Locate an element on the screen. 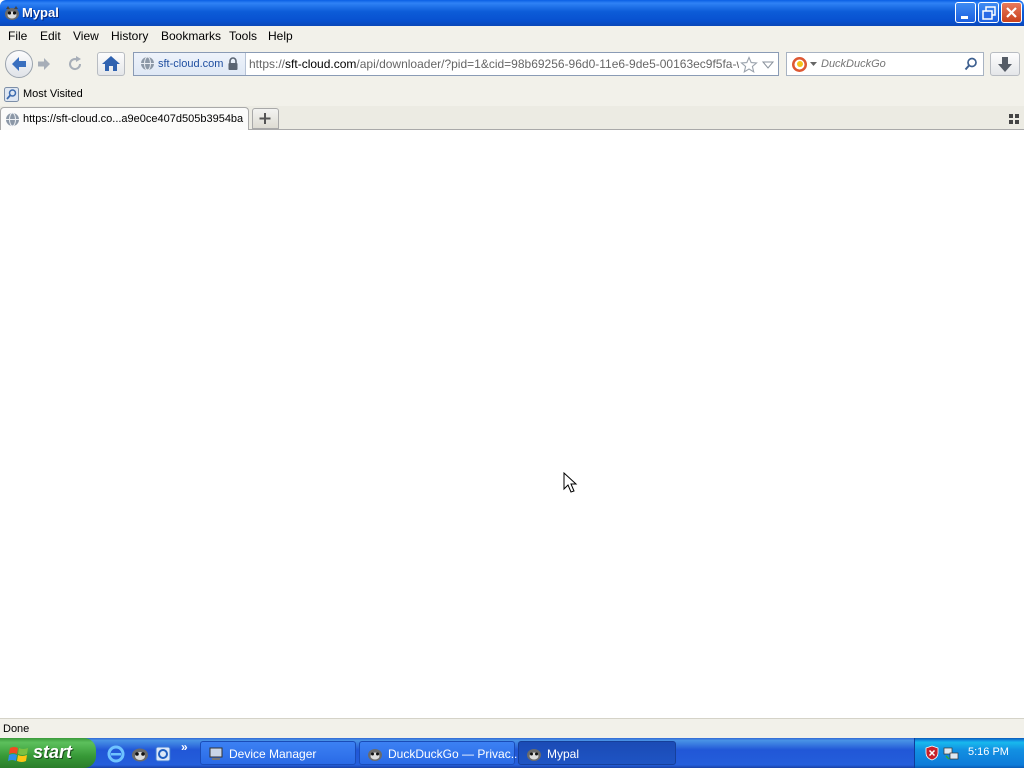 The width and height of the screenshot is (1024, 768). security-shield-icon is located at coordinates (932, 753).